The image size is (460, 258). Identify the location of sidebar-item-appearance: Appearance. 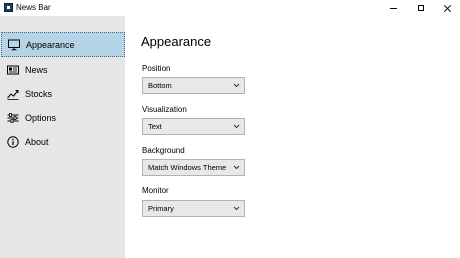
(63, 44).